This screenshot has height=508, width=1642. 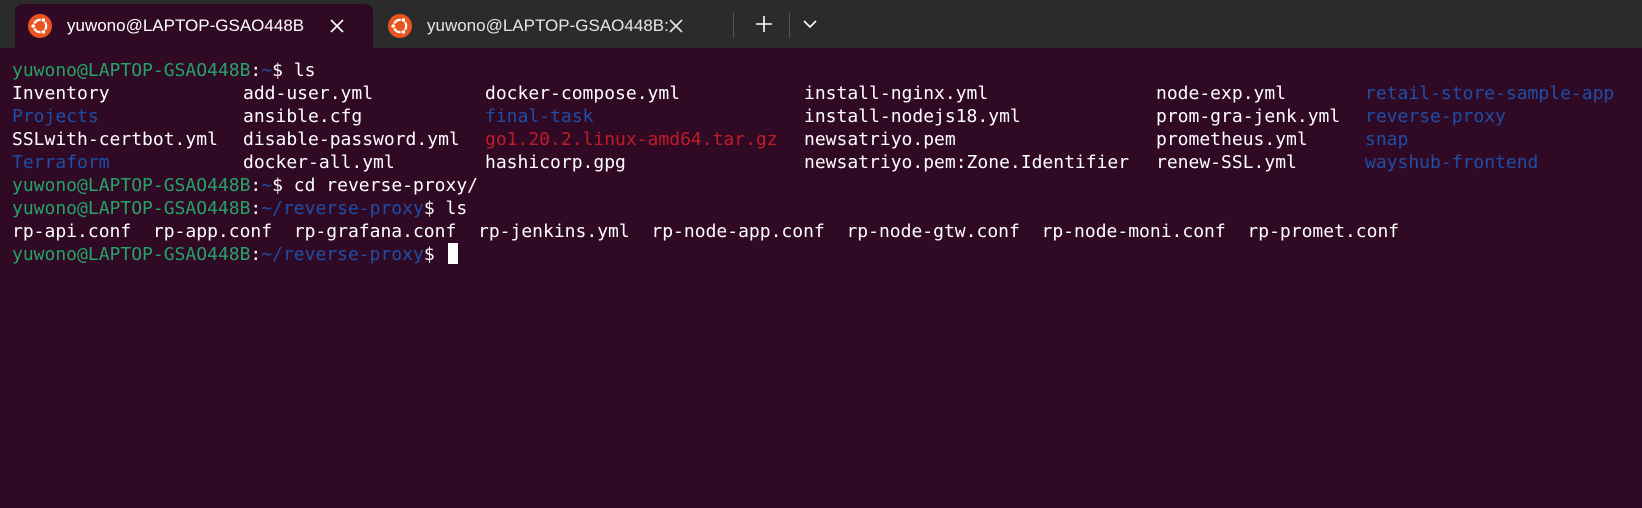 What do you see at coordinates (1452, 162) in the screenshot?
I see `ls-dir: wayshub-frontend` at bounding box center [1452, 162].